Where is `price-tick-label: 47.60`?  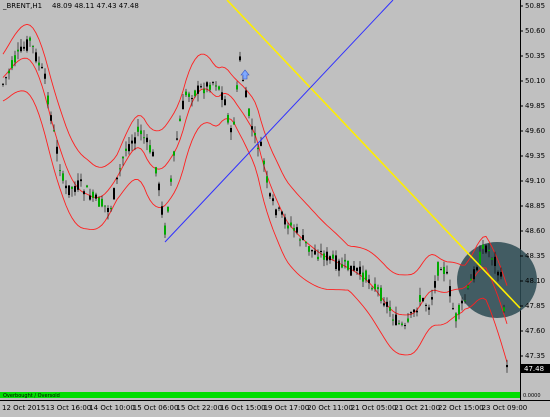 price-tick-label: 47.60 is located at coordinates (535, 331).